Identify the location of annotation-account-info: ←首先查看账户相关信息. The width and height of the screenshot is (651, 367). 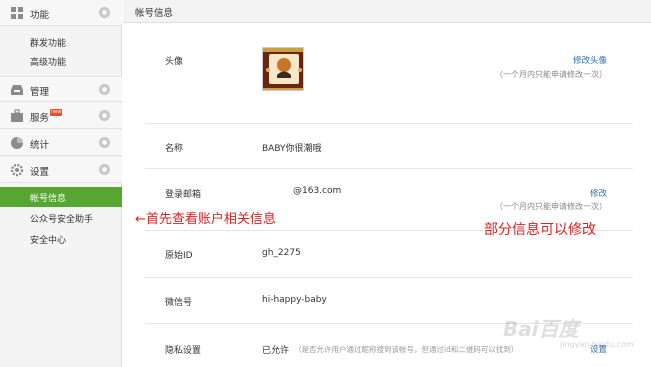
(205, 219).